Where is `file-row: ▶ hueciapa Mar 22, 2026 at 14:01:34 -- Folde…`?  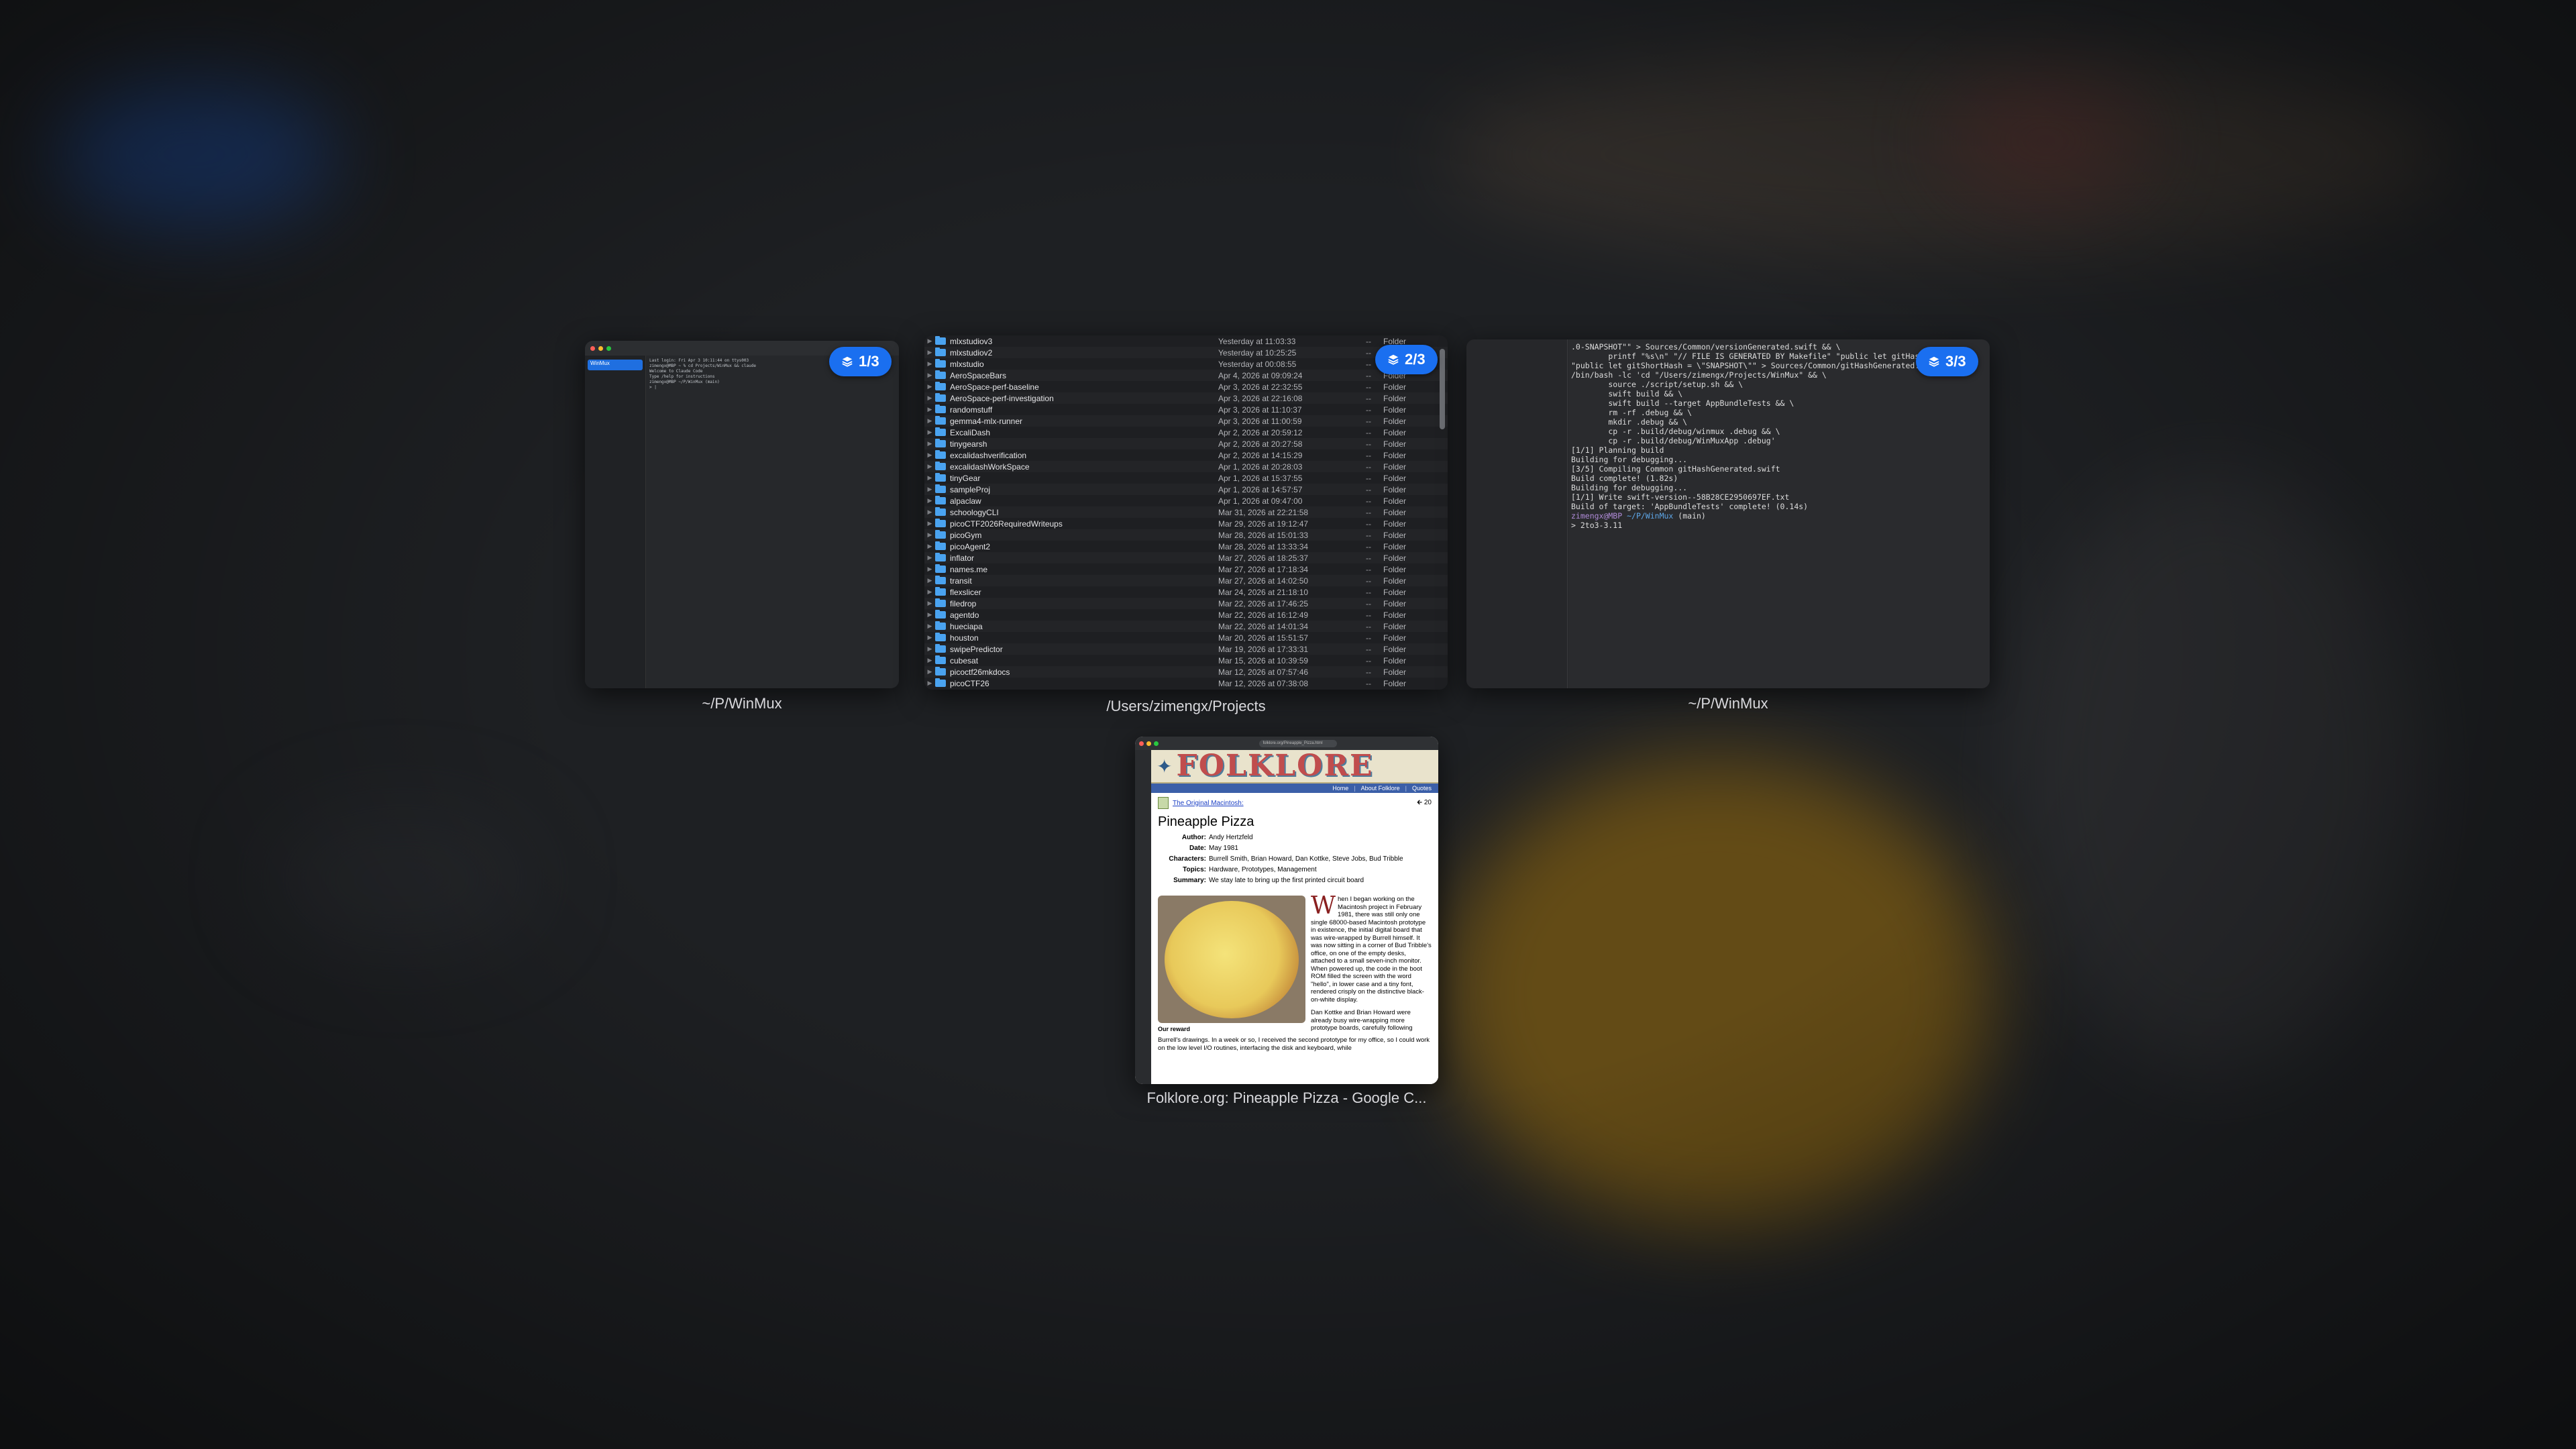 file-row: ▶ hueciapa Mar 22, 2026 at 14:01:34 -- Folde… is located at coordinates (1186, 626).